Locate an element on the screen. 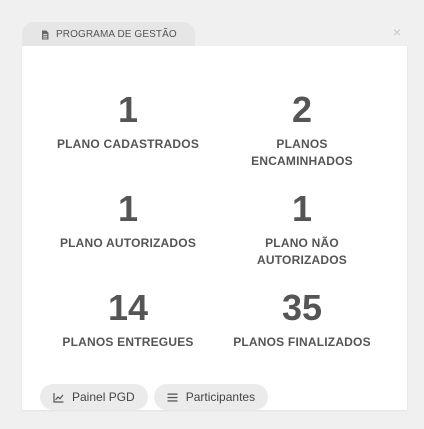  line-chart-icon is located at coordinates (58, 397).